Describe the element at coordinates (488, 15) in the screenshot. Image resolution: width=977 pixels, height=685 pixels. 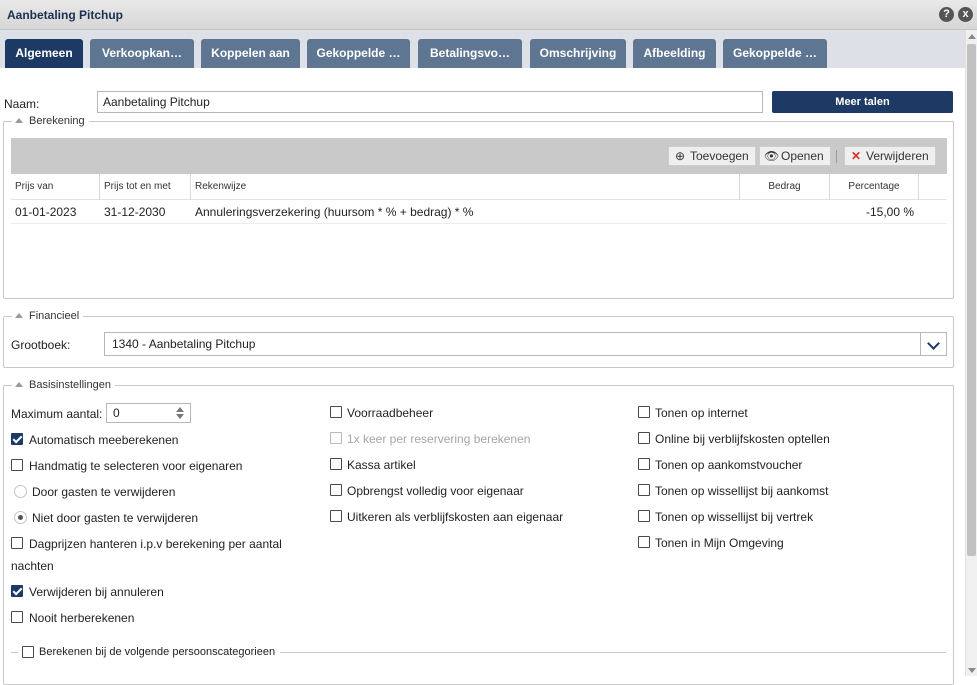
I see `window-titlebar: Aanbetaling Pitchup ? x` at that location.